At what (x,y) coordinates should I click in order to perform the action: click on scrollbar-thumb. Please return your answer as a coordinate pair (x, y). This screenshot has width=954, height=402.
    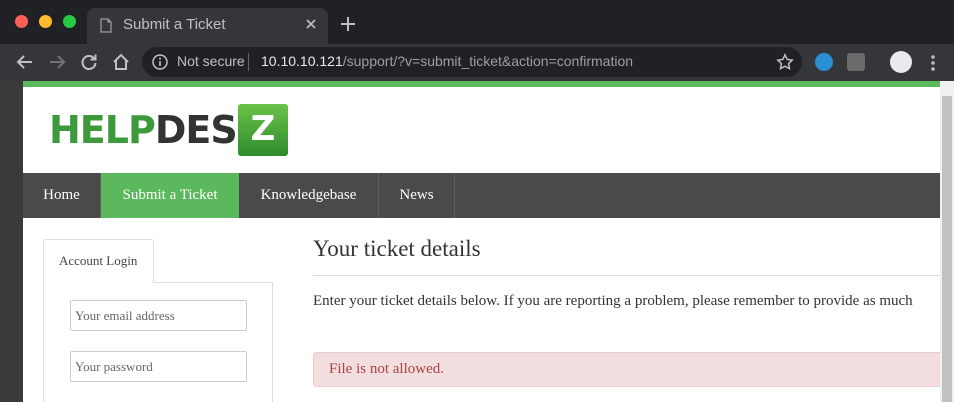
    Looking at the image, I should click on (947, 249).